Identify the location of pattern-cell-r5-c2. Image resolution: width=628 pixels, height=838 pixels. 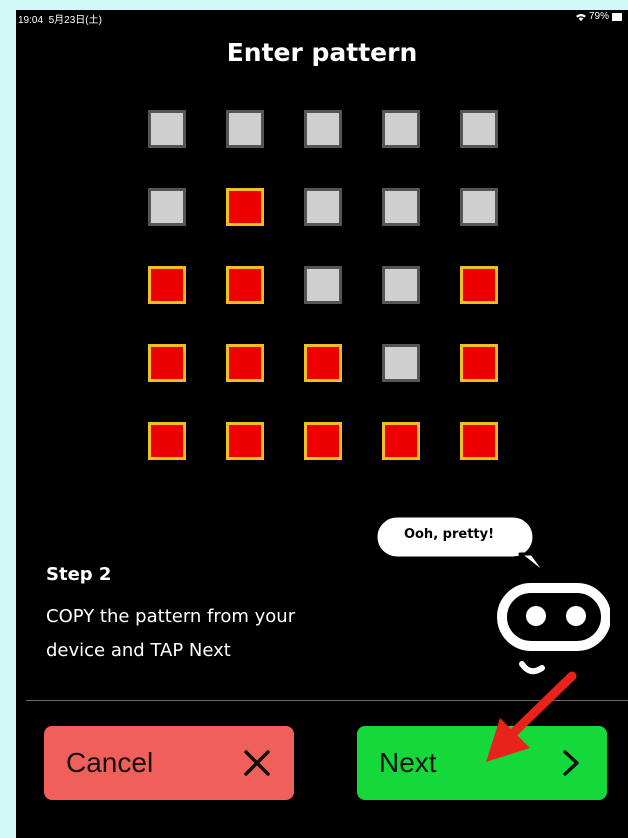
(245, 441).